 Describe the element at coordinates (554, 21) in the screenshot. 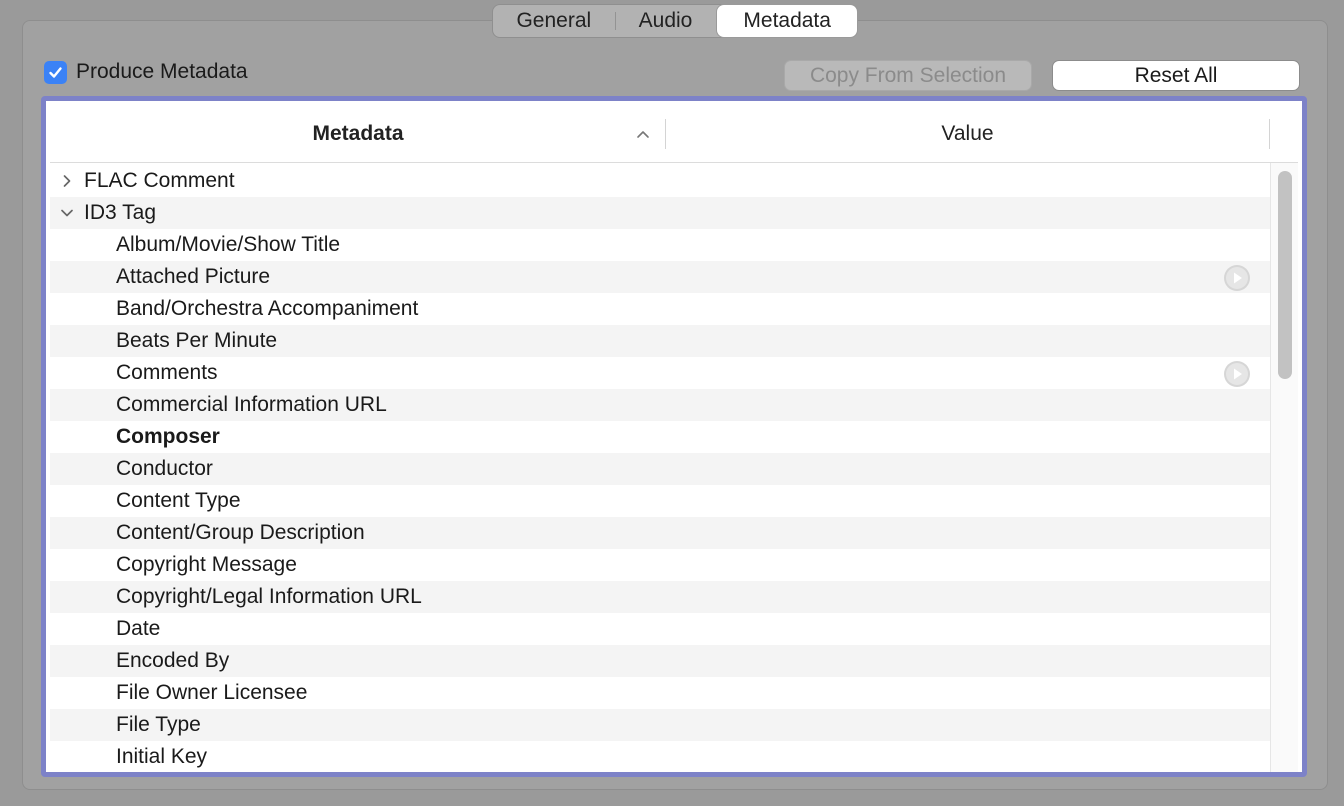

I see `tab-general: General` at that location.